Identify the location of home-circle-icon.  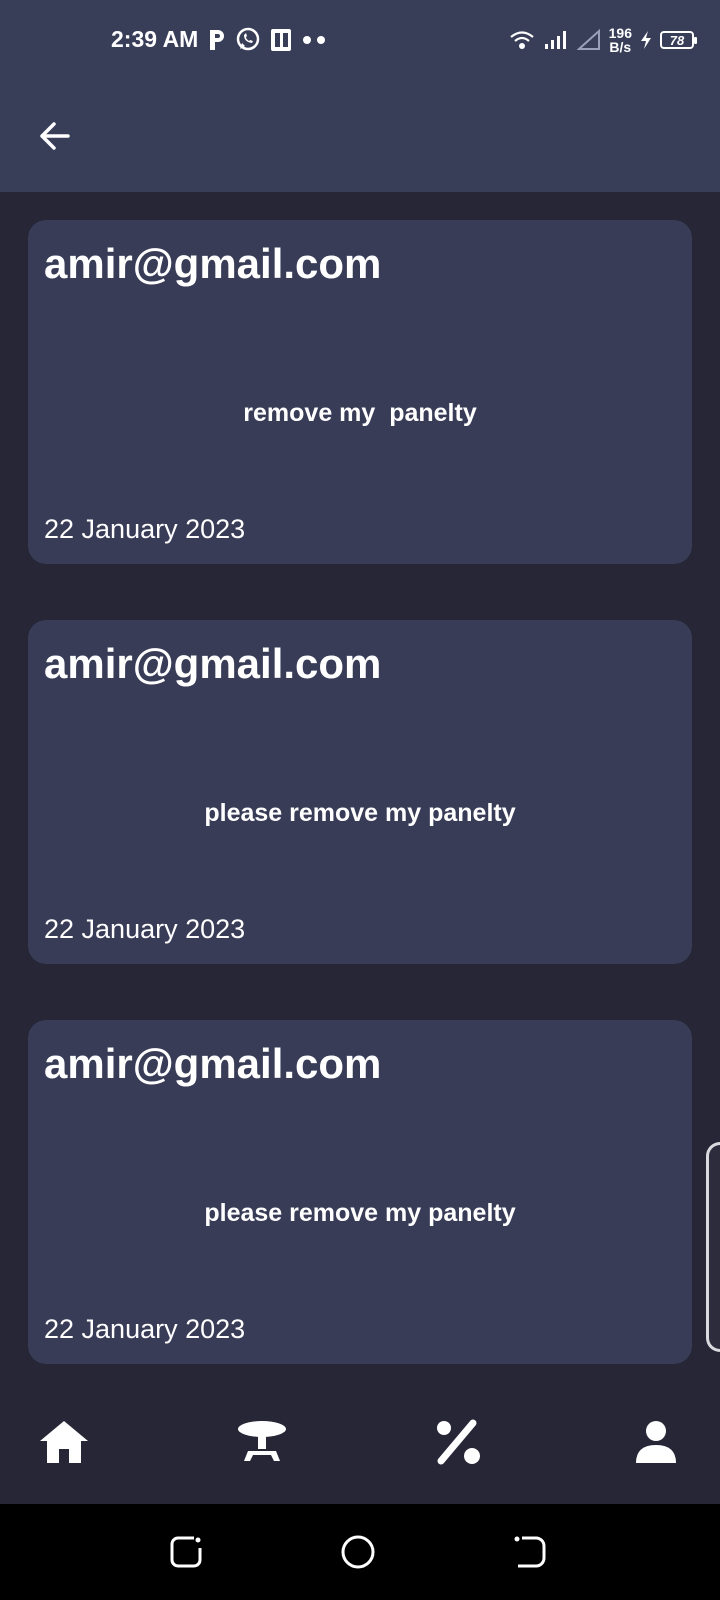
(358, 1552).